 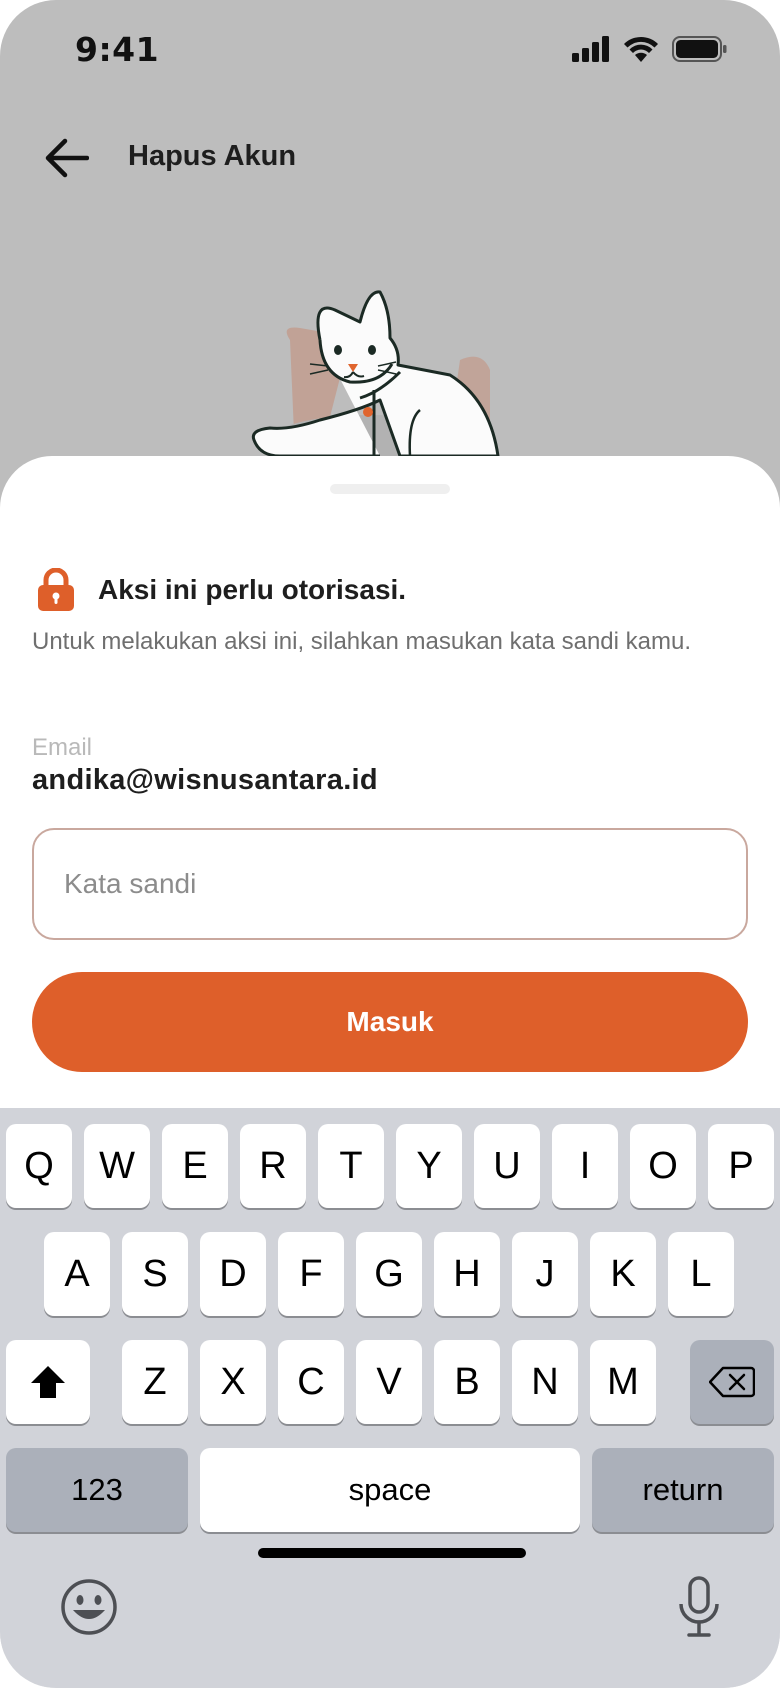 I want to click on shift-icon, so click(x=48, y=1382).